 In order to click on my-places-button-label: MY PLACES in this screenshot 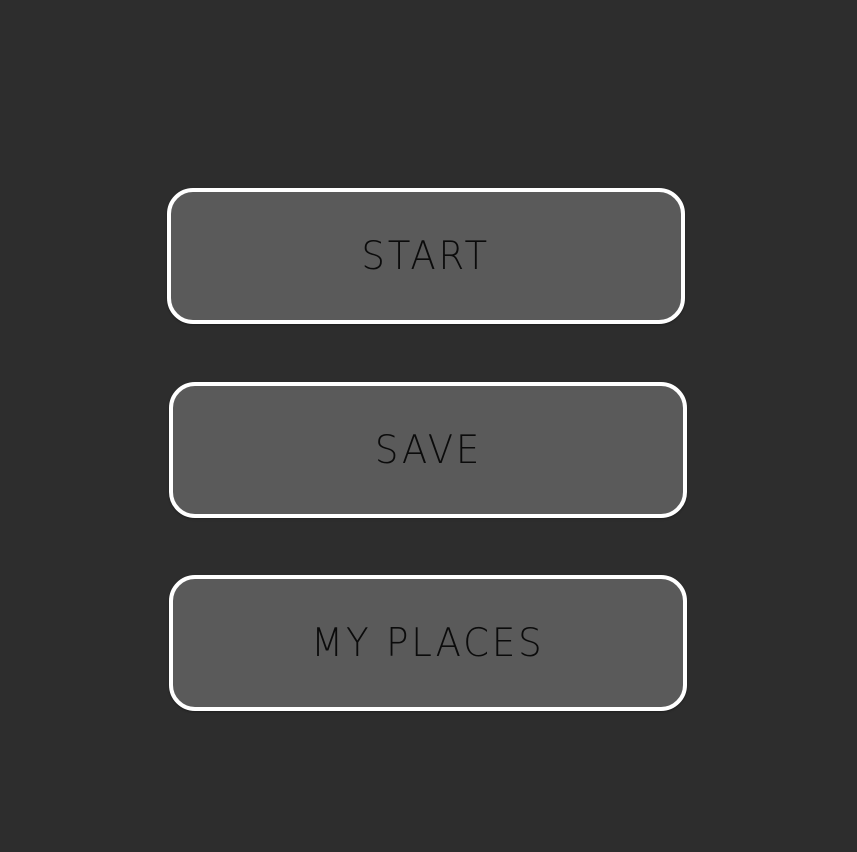, I will do `click(428, 643)`.